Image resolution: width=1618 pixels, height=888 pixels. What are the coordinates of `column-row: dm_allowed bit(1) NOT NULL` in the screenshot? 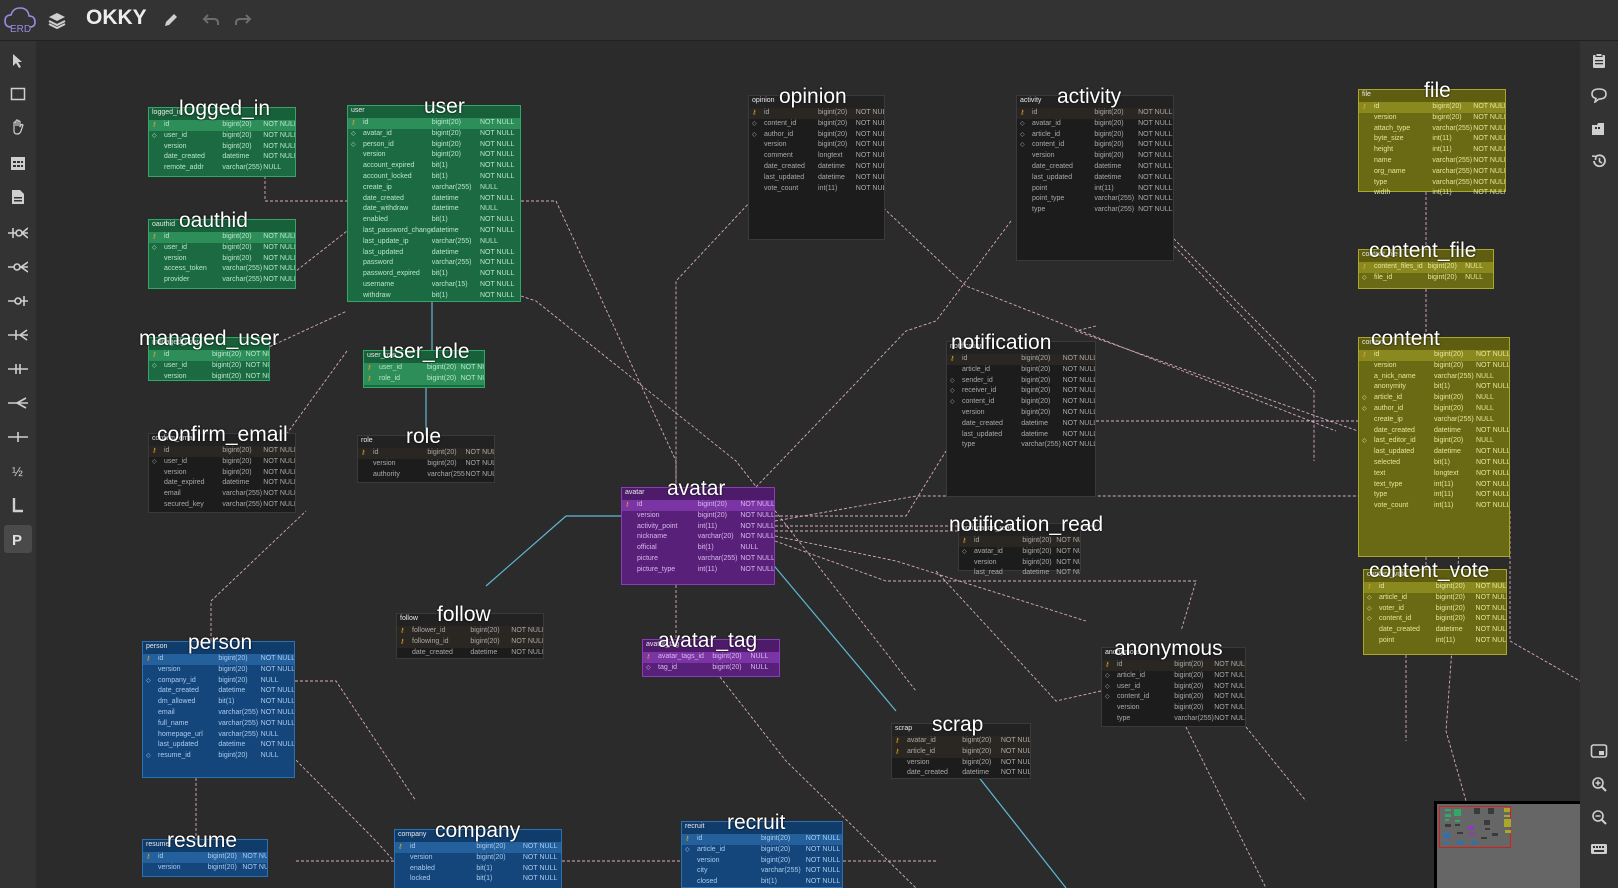 It's located at (218, 702).